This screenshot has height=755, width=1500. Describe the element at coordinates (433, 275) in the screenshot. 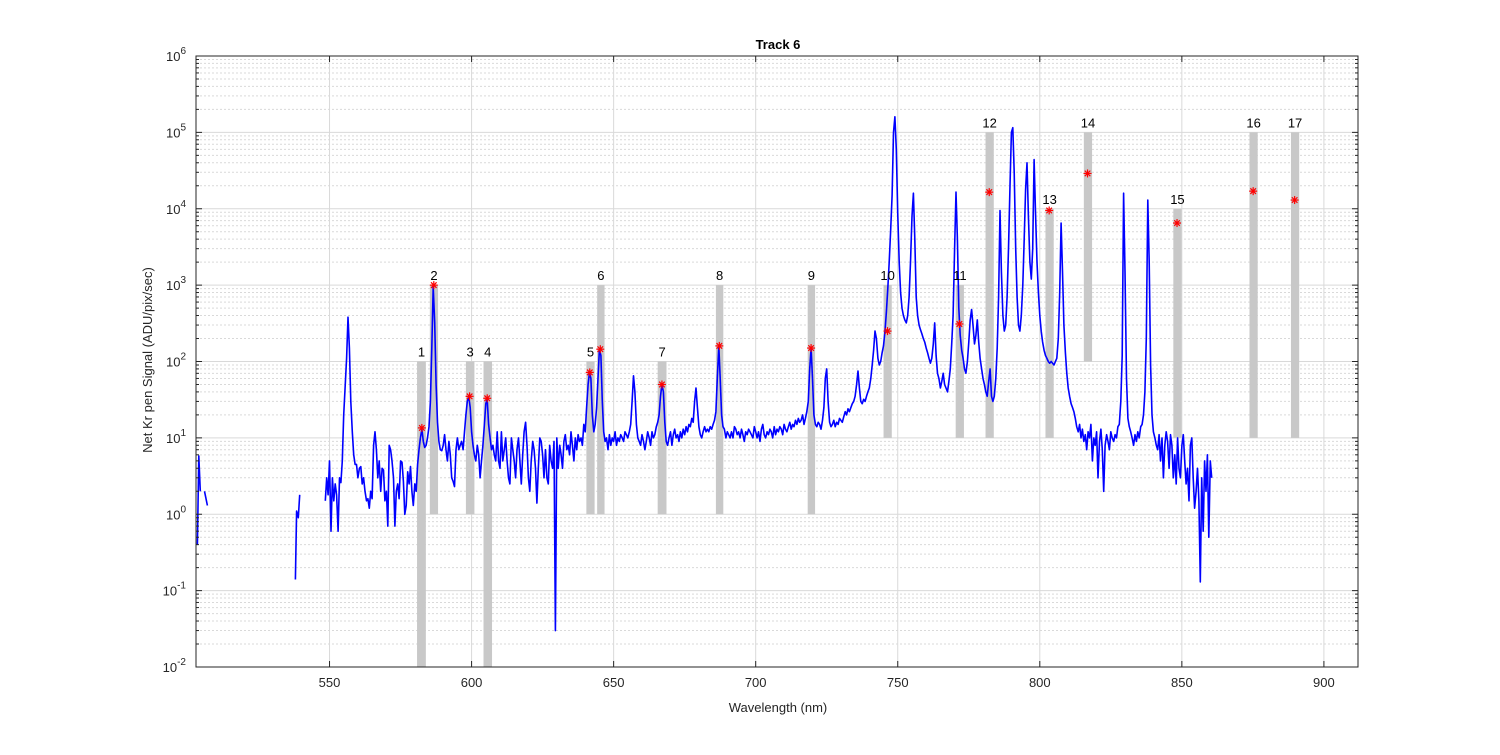

I see `peak-label: 2` at that location.